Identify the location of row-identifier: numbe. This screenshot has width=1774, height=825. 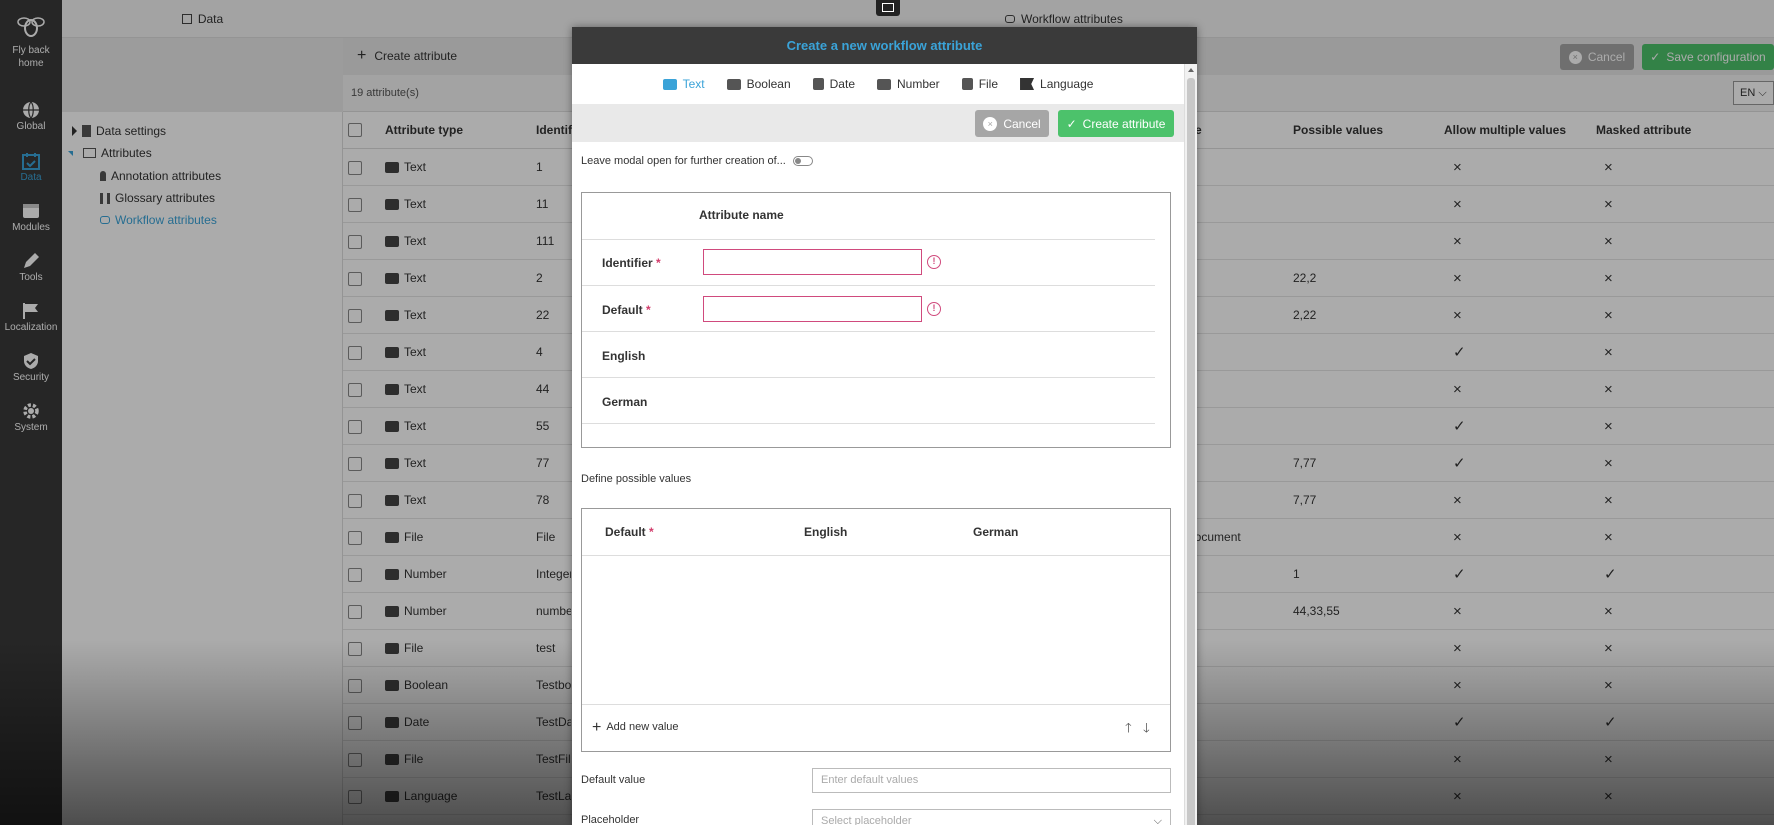
(553, 611).